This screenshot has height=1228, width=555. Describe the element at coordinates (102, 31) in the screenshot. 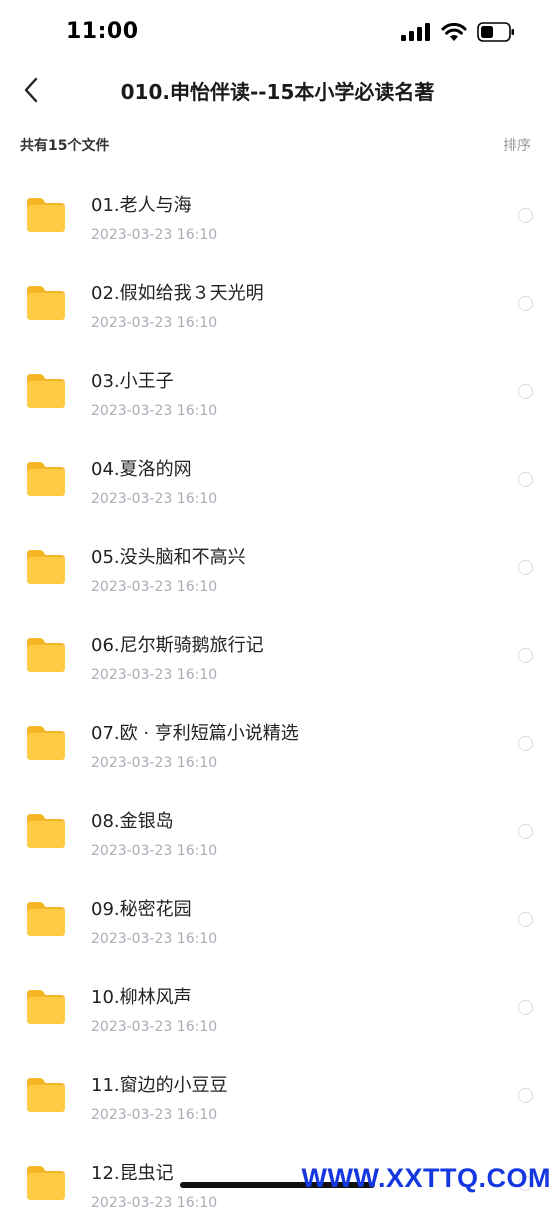

I see `status-time: 11:00` at that location.